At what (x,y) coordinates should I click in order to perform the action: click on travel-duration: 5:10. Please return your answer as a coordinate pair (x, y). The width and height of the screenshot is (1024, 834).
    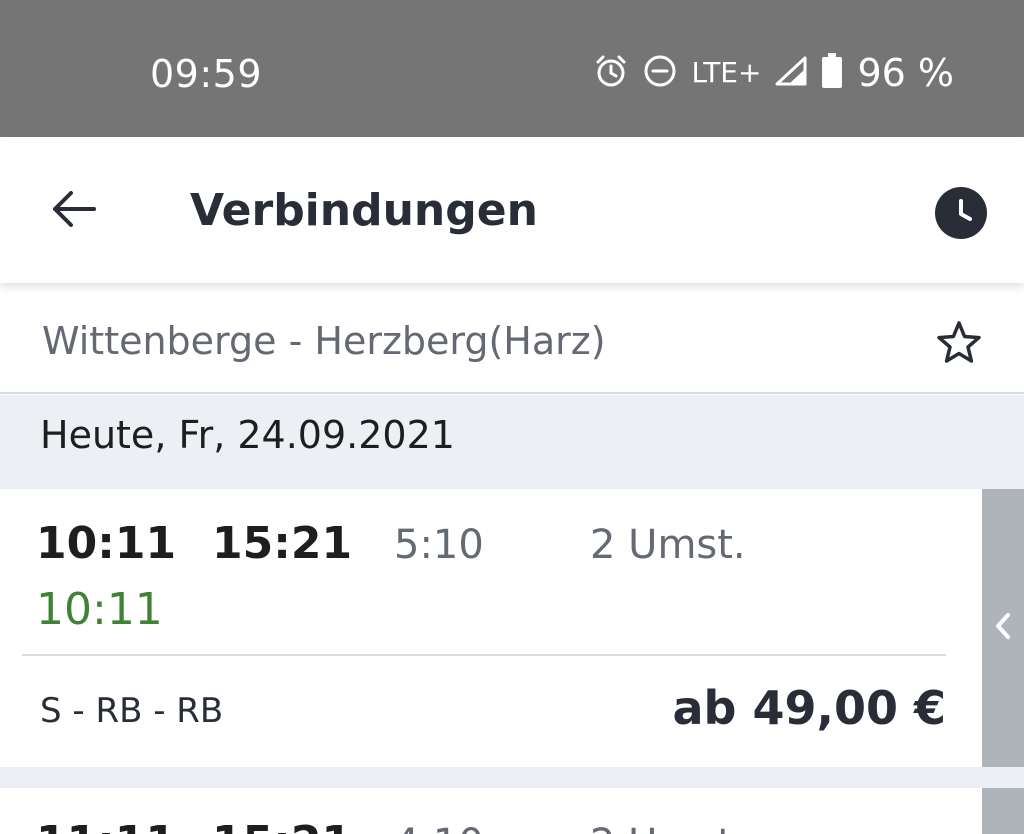
    Looking at the image, I should click on (439, 545).